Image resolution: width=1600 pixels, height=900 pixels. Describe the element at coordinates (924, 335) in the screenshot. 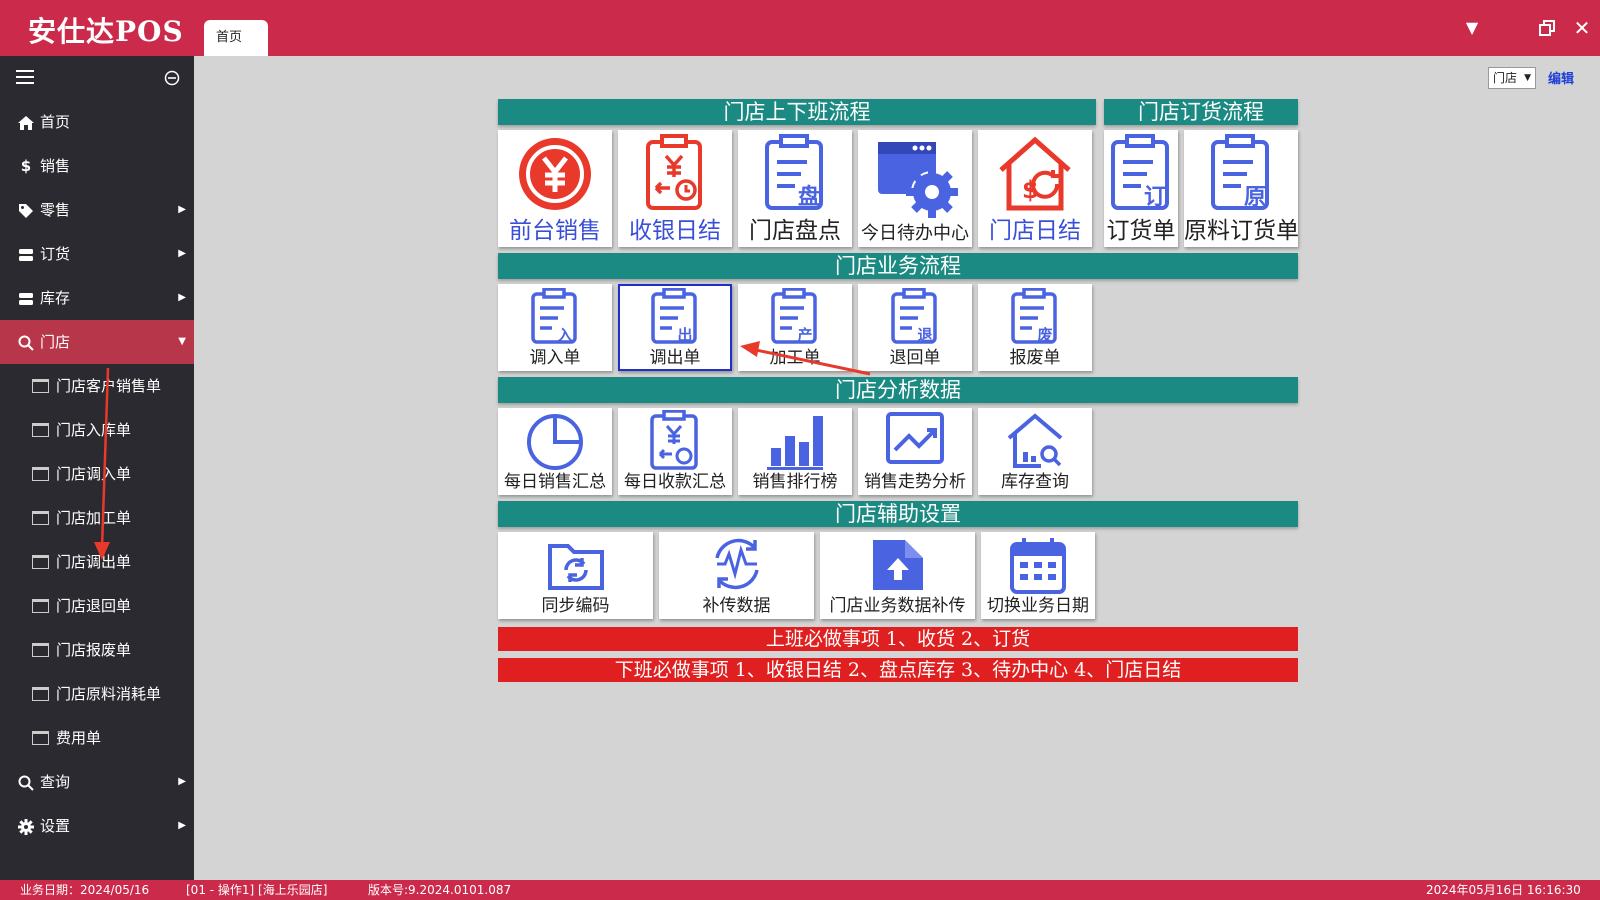

I see `tile-badge: 退` at that location.